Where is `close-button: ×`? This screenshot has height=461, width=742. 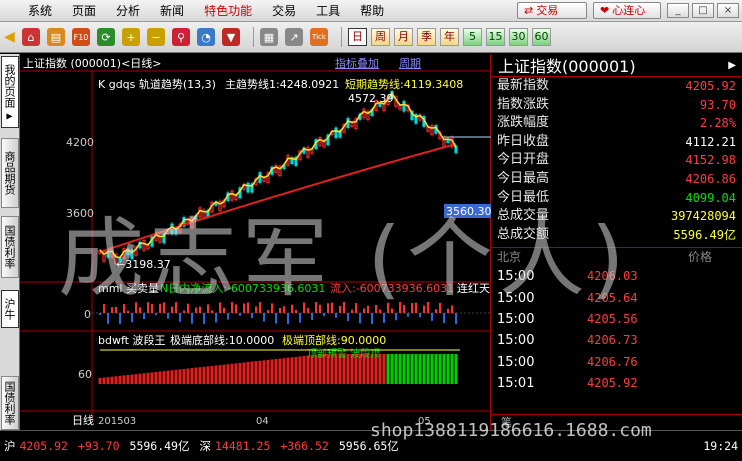
close-button: × is located at coordinates (728, 10).